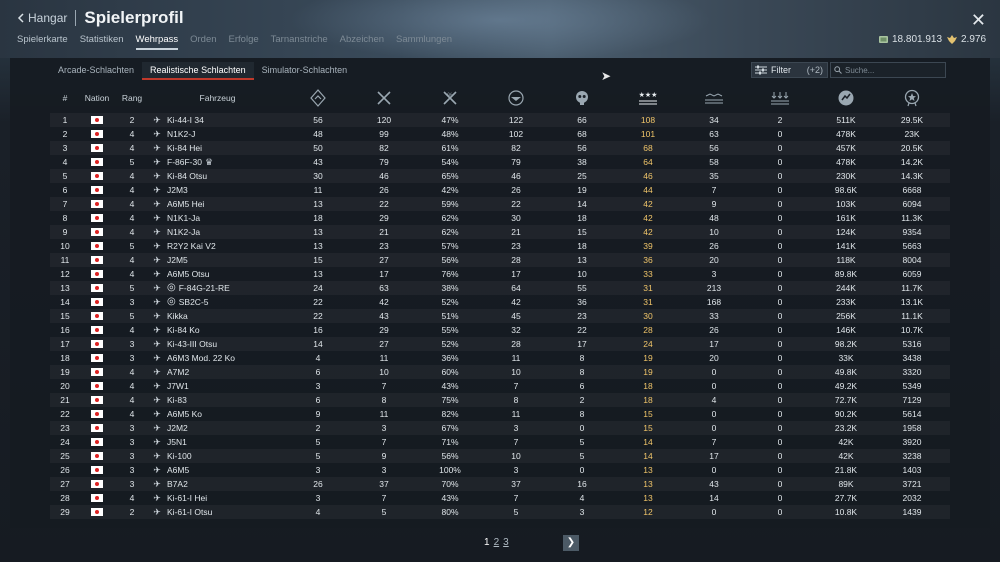 This screenshot has width=1000, height=562. I want to click on tab-sammlungen: Sammlungen, so click(424, 42).